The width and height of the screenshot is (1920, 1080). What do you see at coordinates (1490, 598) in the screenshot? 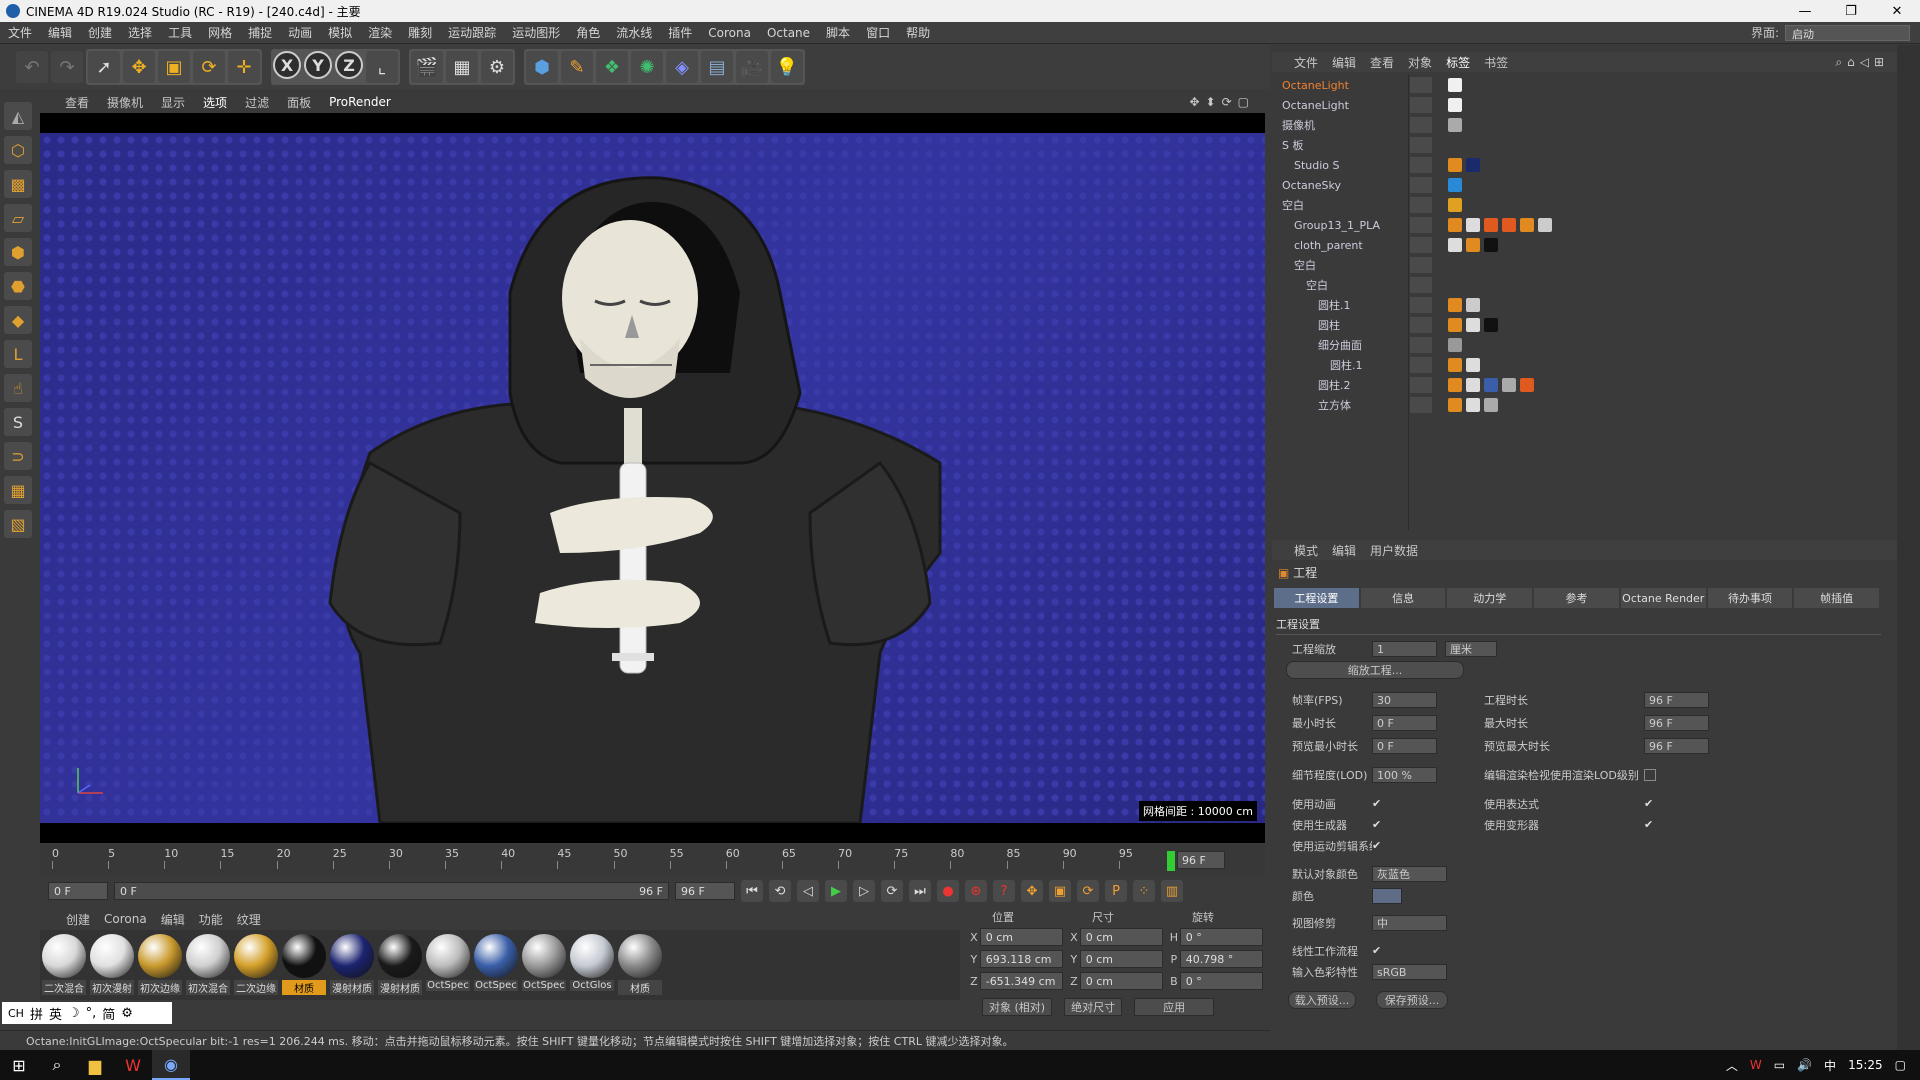
I see `tab-dynamics: 动力学` at bounding box center [1490, 598].